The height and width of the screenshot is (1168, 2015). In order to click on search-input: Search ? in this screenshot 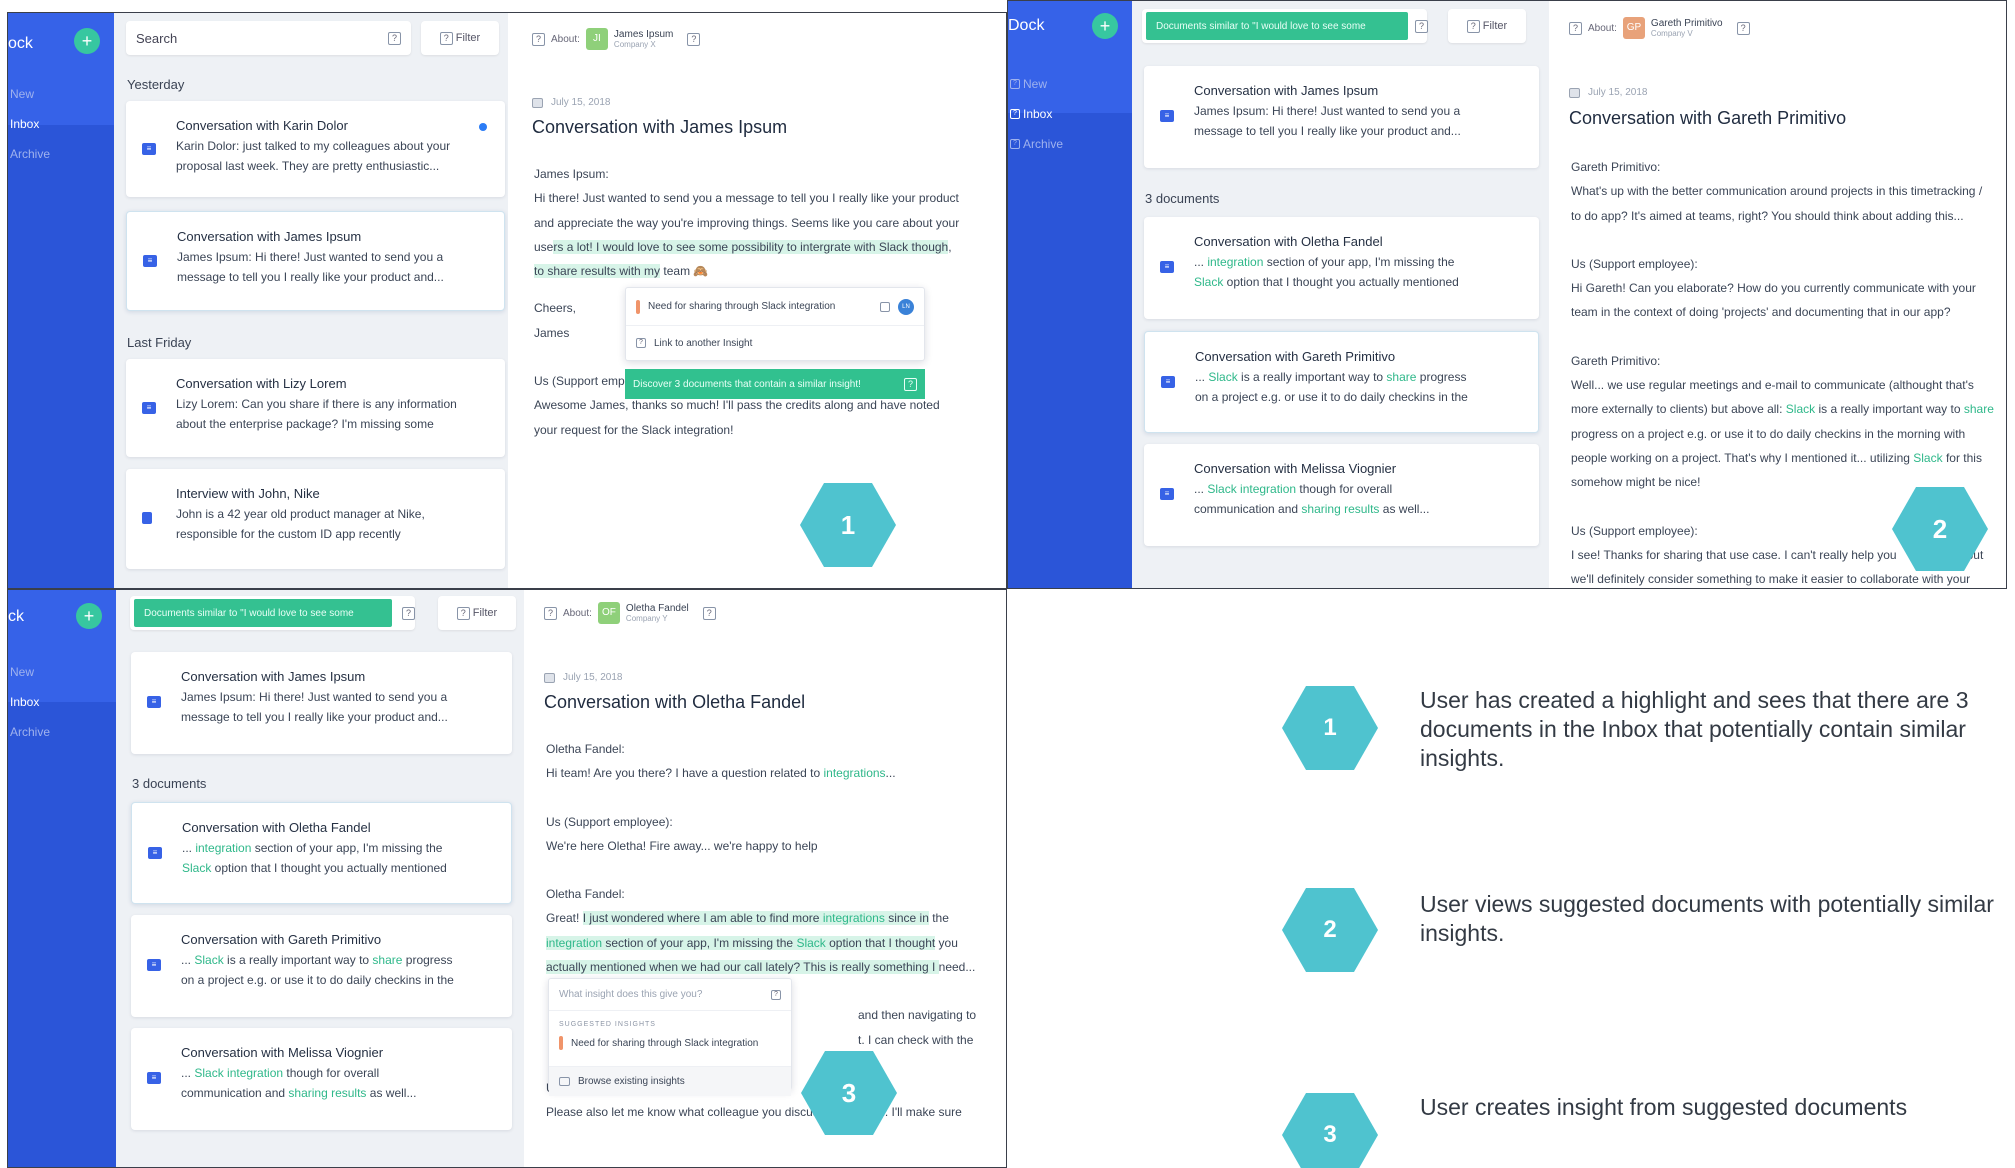, I will do `click(268, 38)`.